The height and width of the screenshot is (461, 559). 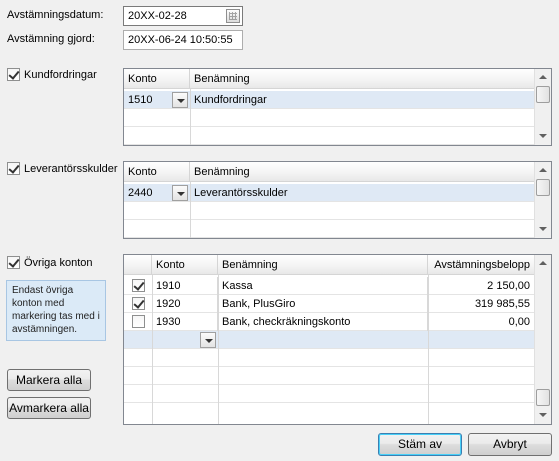 I want to click on cancel-button: Avbryt, so click(x=510, y=444).